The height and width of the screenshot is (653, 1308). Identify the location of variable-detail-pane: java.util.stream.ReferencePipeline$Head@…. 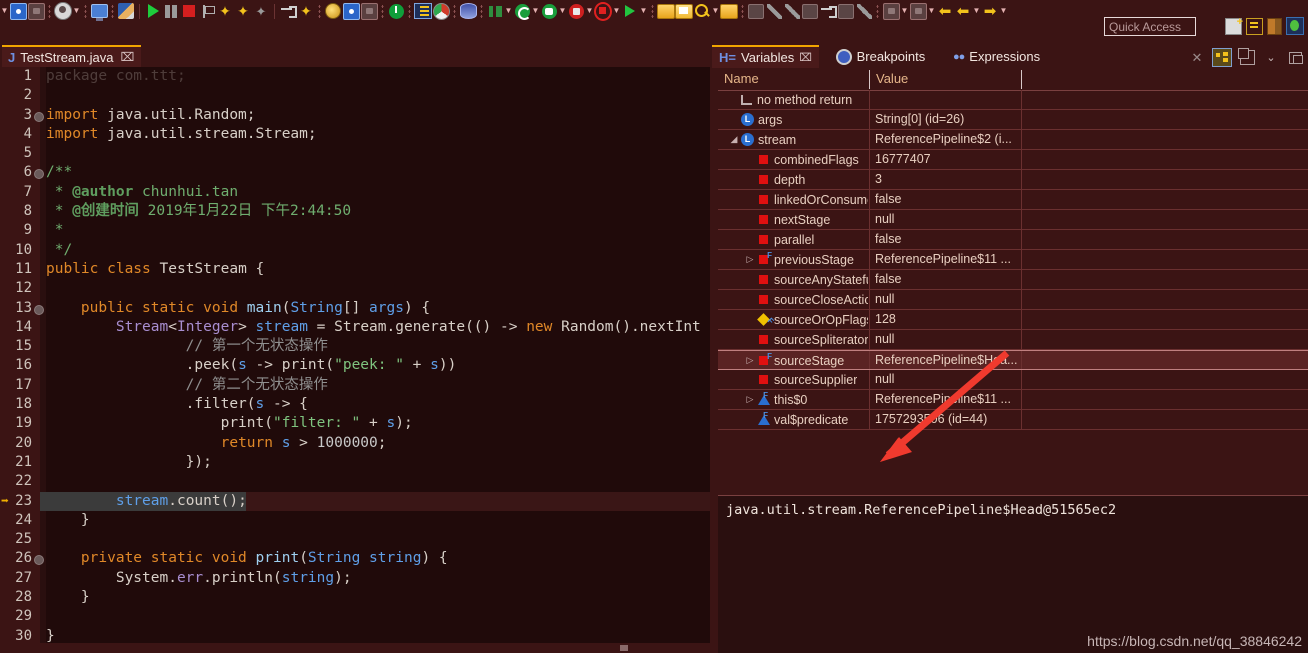
(1013, 574).